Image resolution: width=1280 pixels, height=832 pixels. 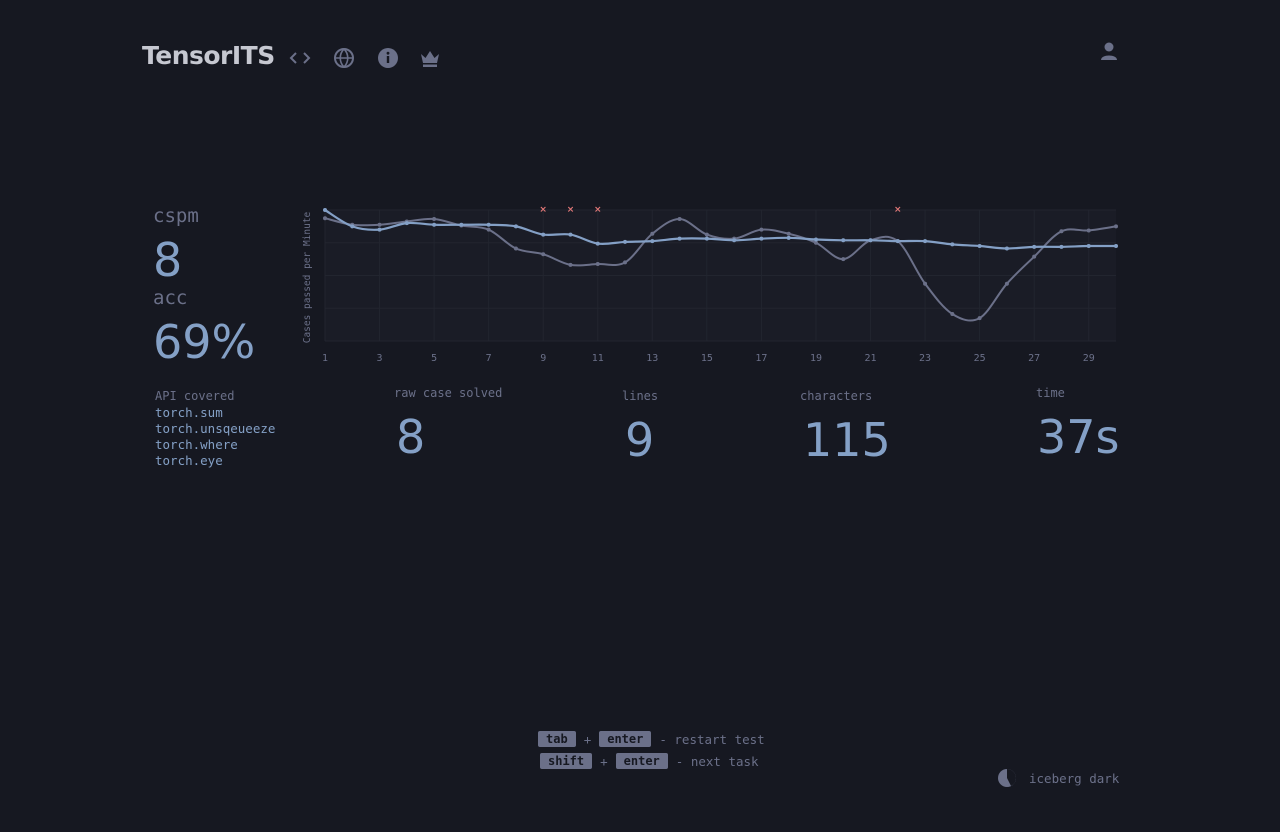 What do you see at coordinates (489, 358) in the screenshot?
I see `chart-x-tick-label: 7` at bounding box center [489, 358].